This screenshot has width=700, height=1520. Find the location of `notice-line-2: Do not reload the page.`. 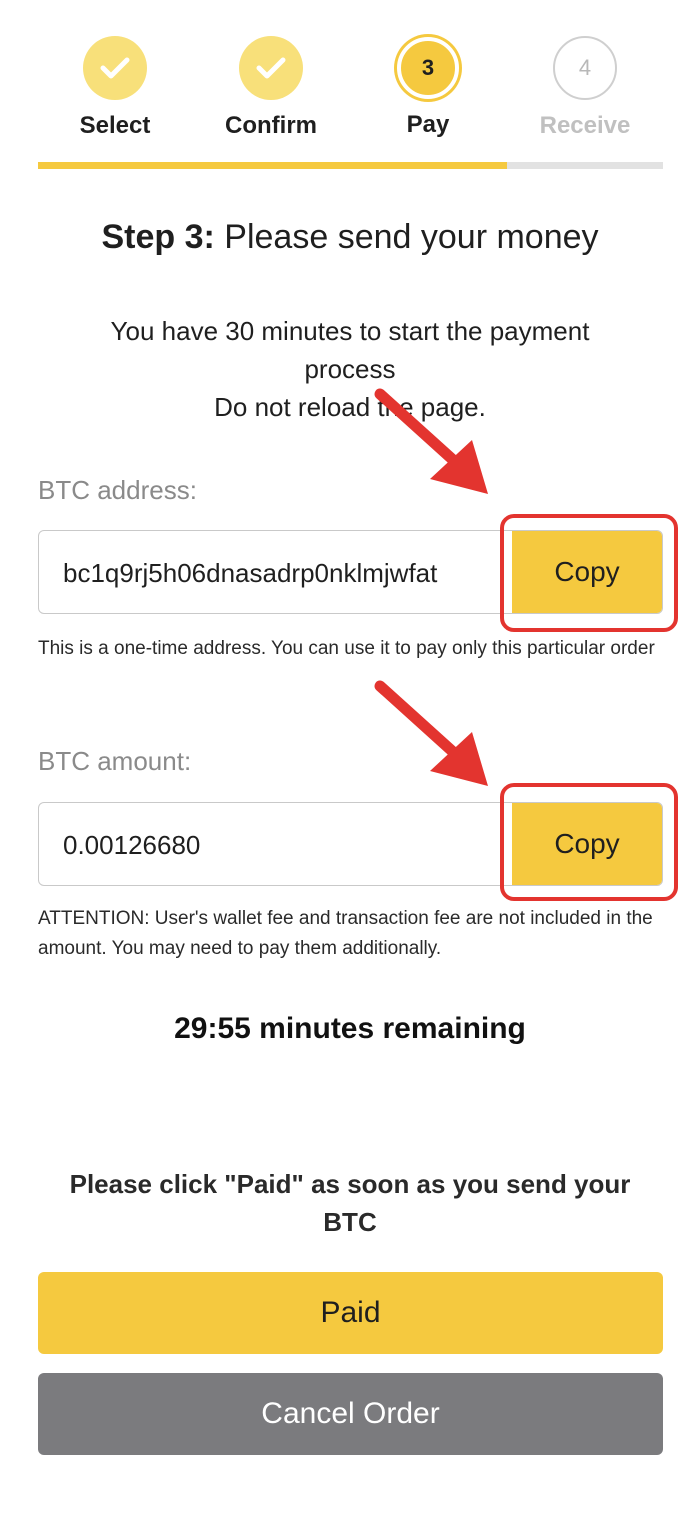

notice-line-2: Do not reload the page. is located at coordinates (350, 407).